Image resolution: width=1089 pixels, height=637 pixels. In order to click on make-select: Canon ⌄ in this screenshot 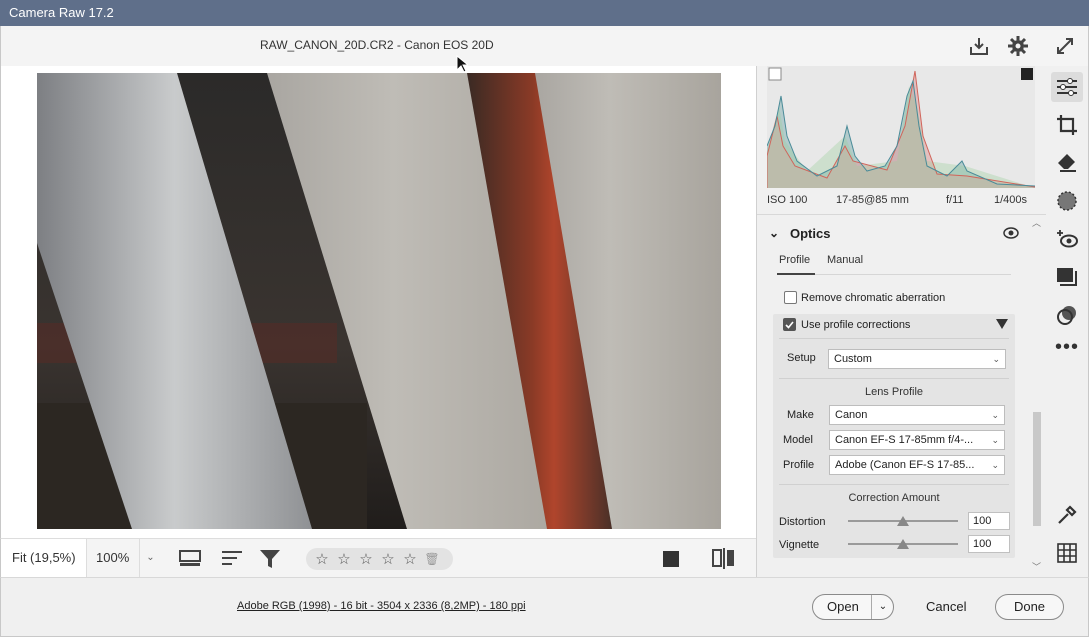, I will do `click(917, 415)`.